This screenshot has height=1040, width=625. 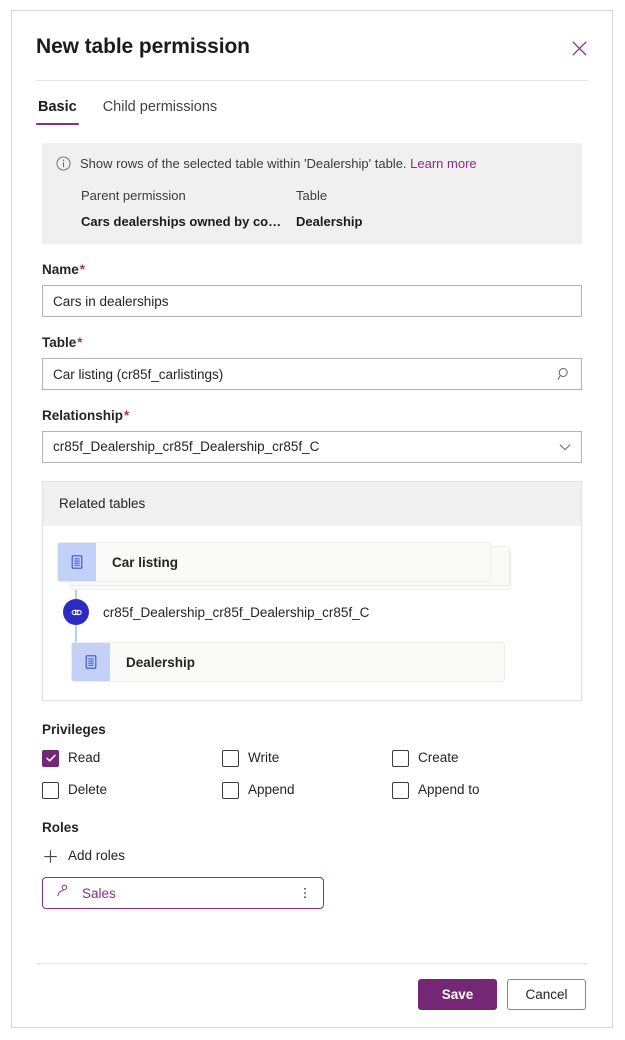 What do you see at coordinates (132, 790) in the screenshot?
I see `privilege-checkbox-delete: Delete` at bounding box center [132, 790].